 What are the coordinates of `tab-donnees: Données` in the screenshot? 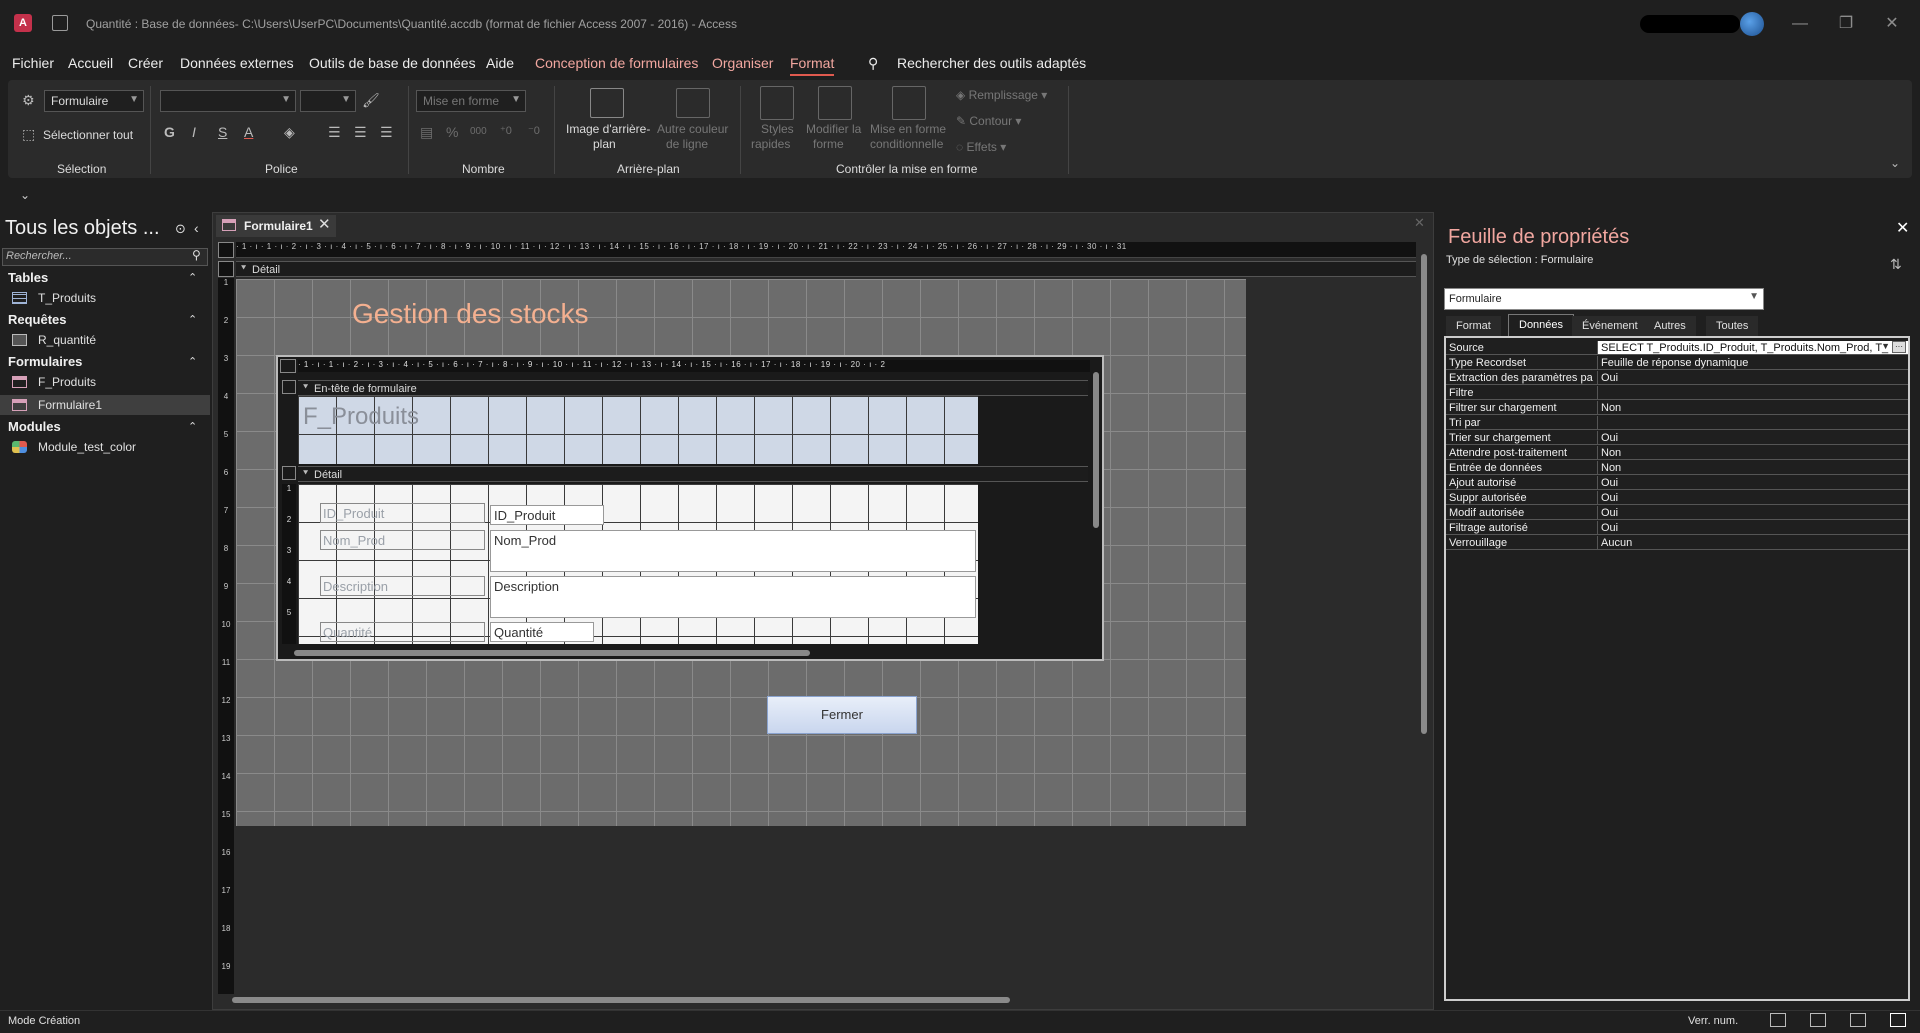 It's located at (1541, 325).